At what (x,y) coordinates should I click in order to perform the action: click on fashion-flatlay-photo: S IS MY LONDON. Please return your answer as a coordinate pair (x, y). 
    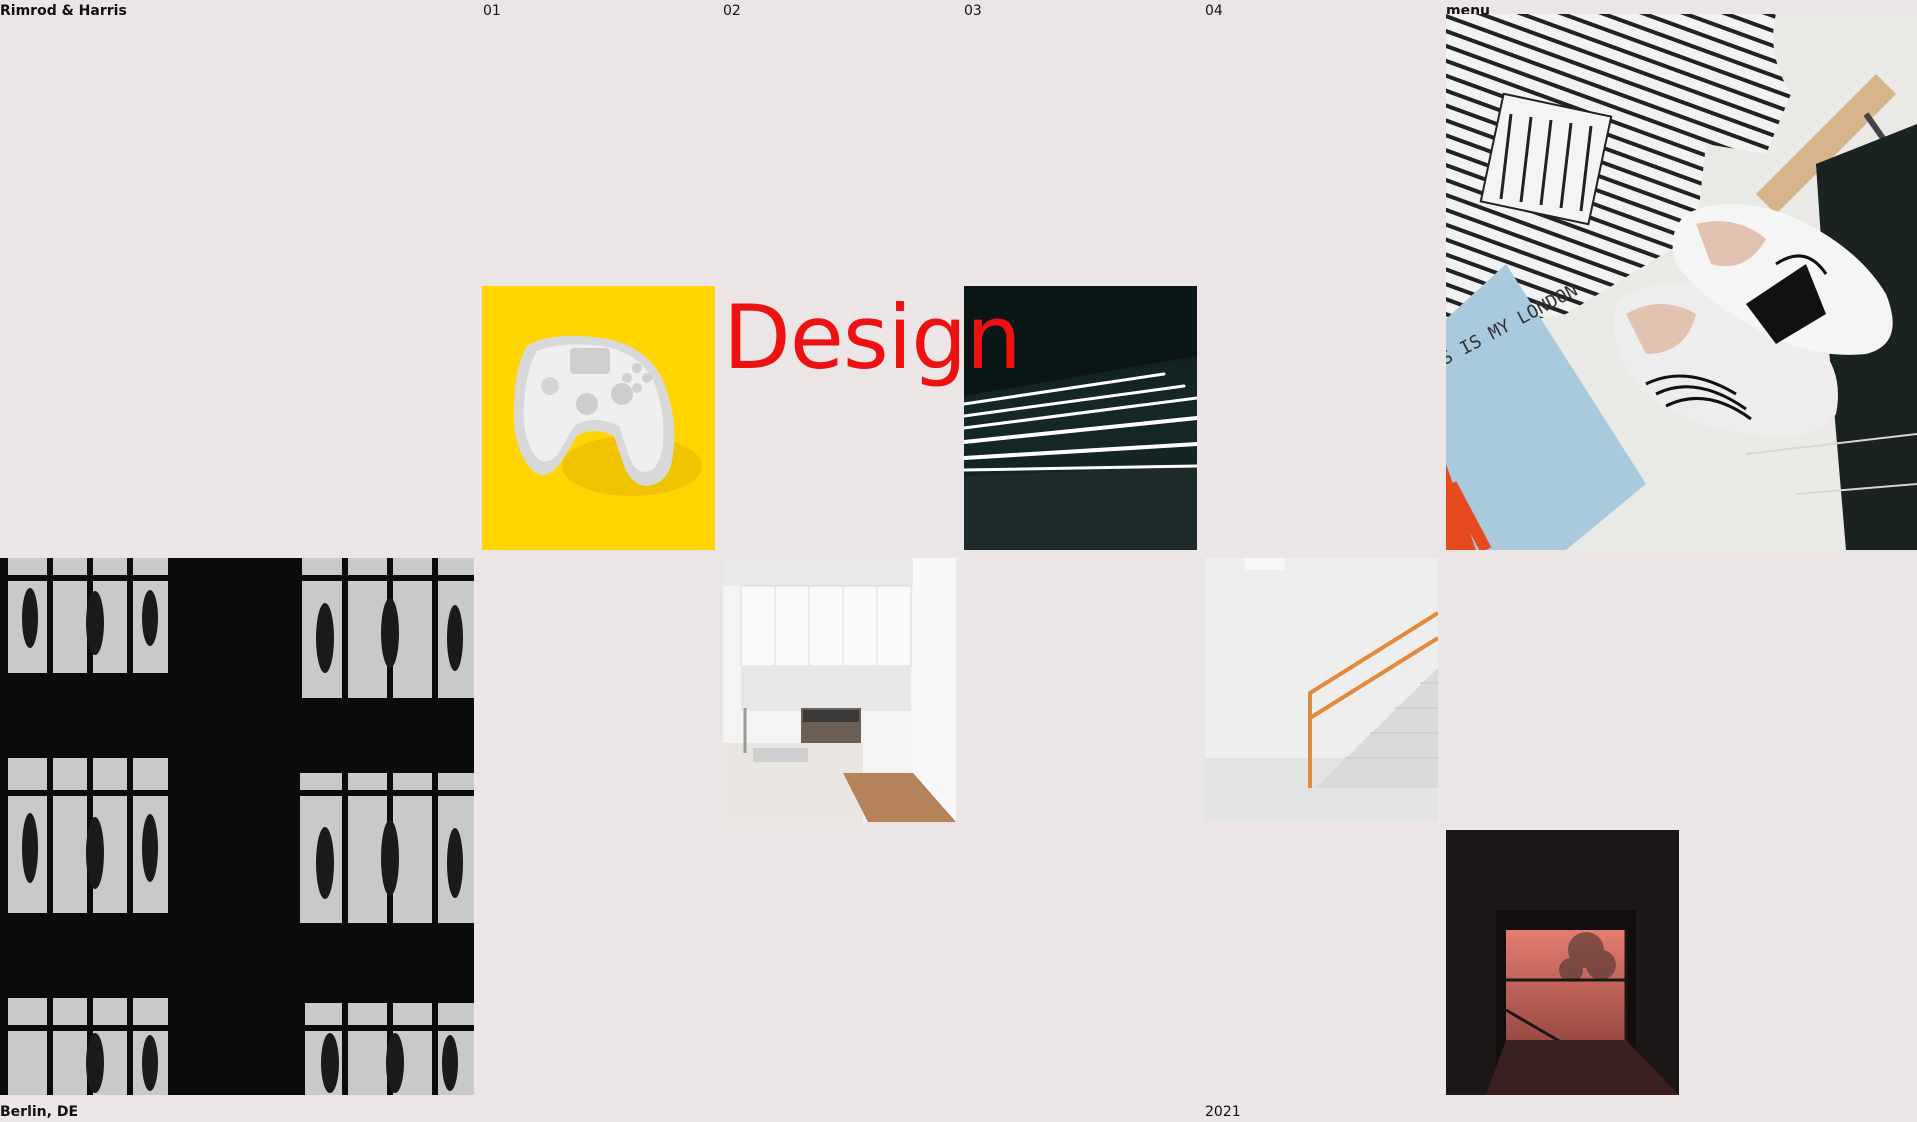
    Looking at the image, I should click on (1681, 282).